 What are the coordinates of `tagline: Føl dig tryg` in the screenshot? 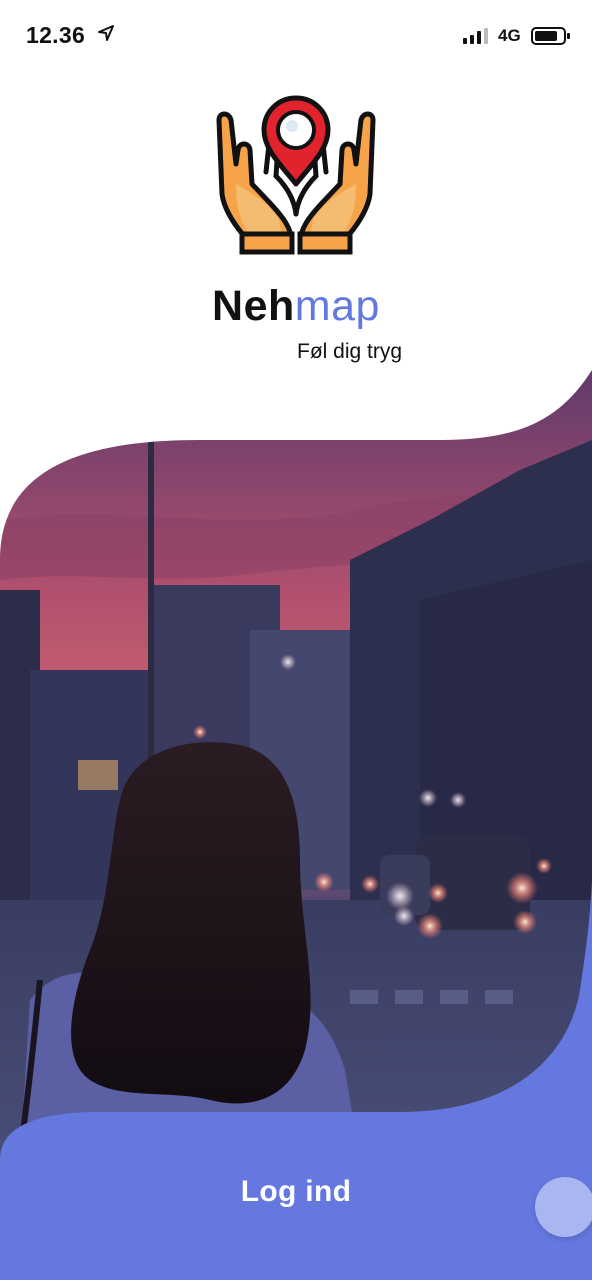 It's located at (350, 351).